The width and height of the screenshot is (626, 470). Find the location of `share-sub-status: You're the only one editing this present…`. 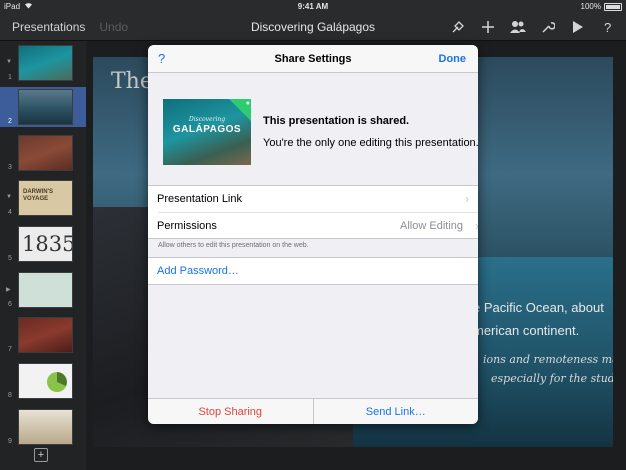

share-sub-status: You're the only one editing this present… is located at coordinates (370, 143).